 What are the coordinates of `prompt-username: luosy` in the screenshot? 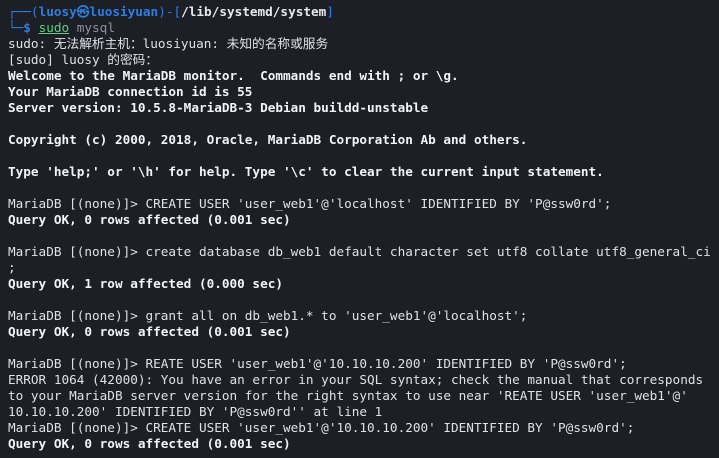 It's located at (57, 11).